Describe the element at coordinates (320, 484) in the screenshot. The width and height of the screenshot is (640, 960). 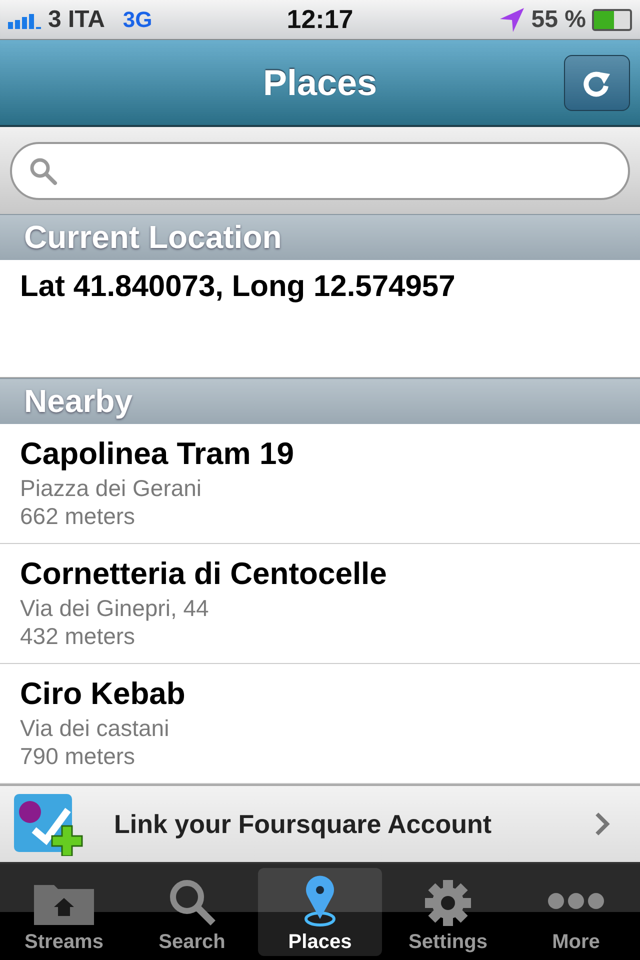
I see `place-row: Capolinea Tram 19 Piazza dei Gerani 662 meters` at that location.